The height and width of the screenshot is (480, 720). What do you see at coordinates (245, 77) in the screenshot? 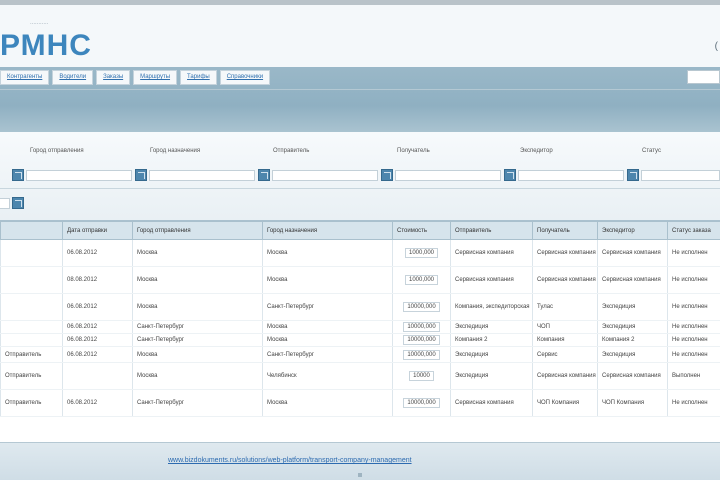
I see `tab-references: Справочники` at bounding box center [245, 77].